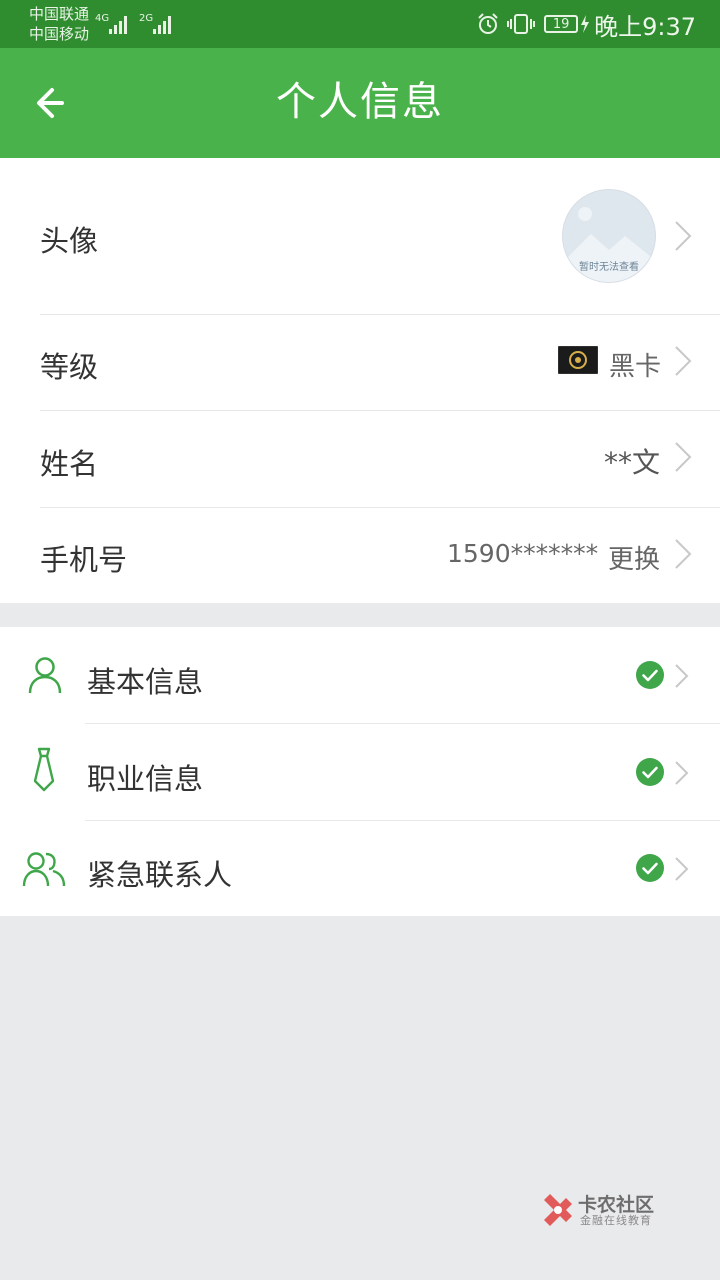 This screenshot has width=720, height=1280. Describe the element at coordinates (146, 18) in the screenshot. I see `network-2g-label: 2G` at that location.